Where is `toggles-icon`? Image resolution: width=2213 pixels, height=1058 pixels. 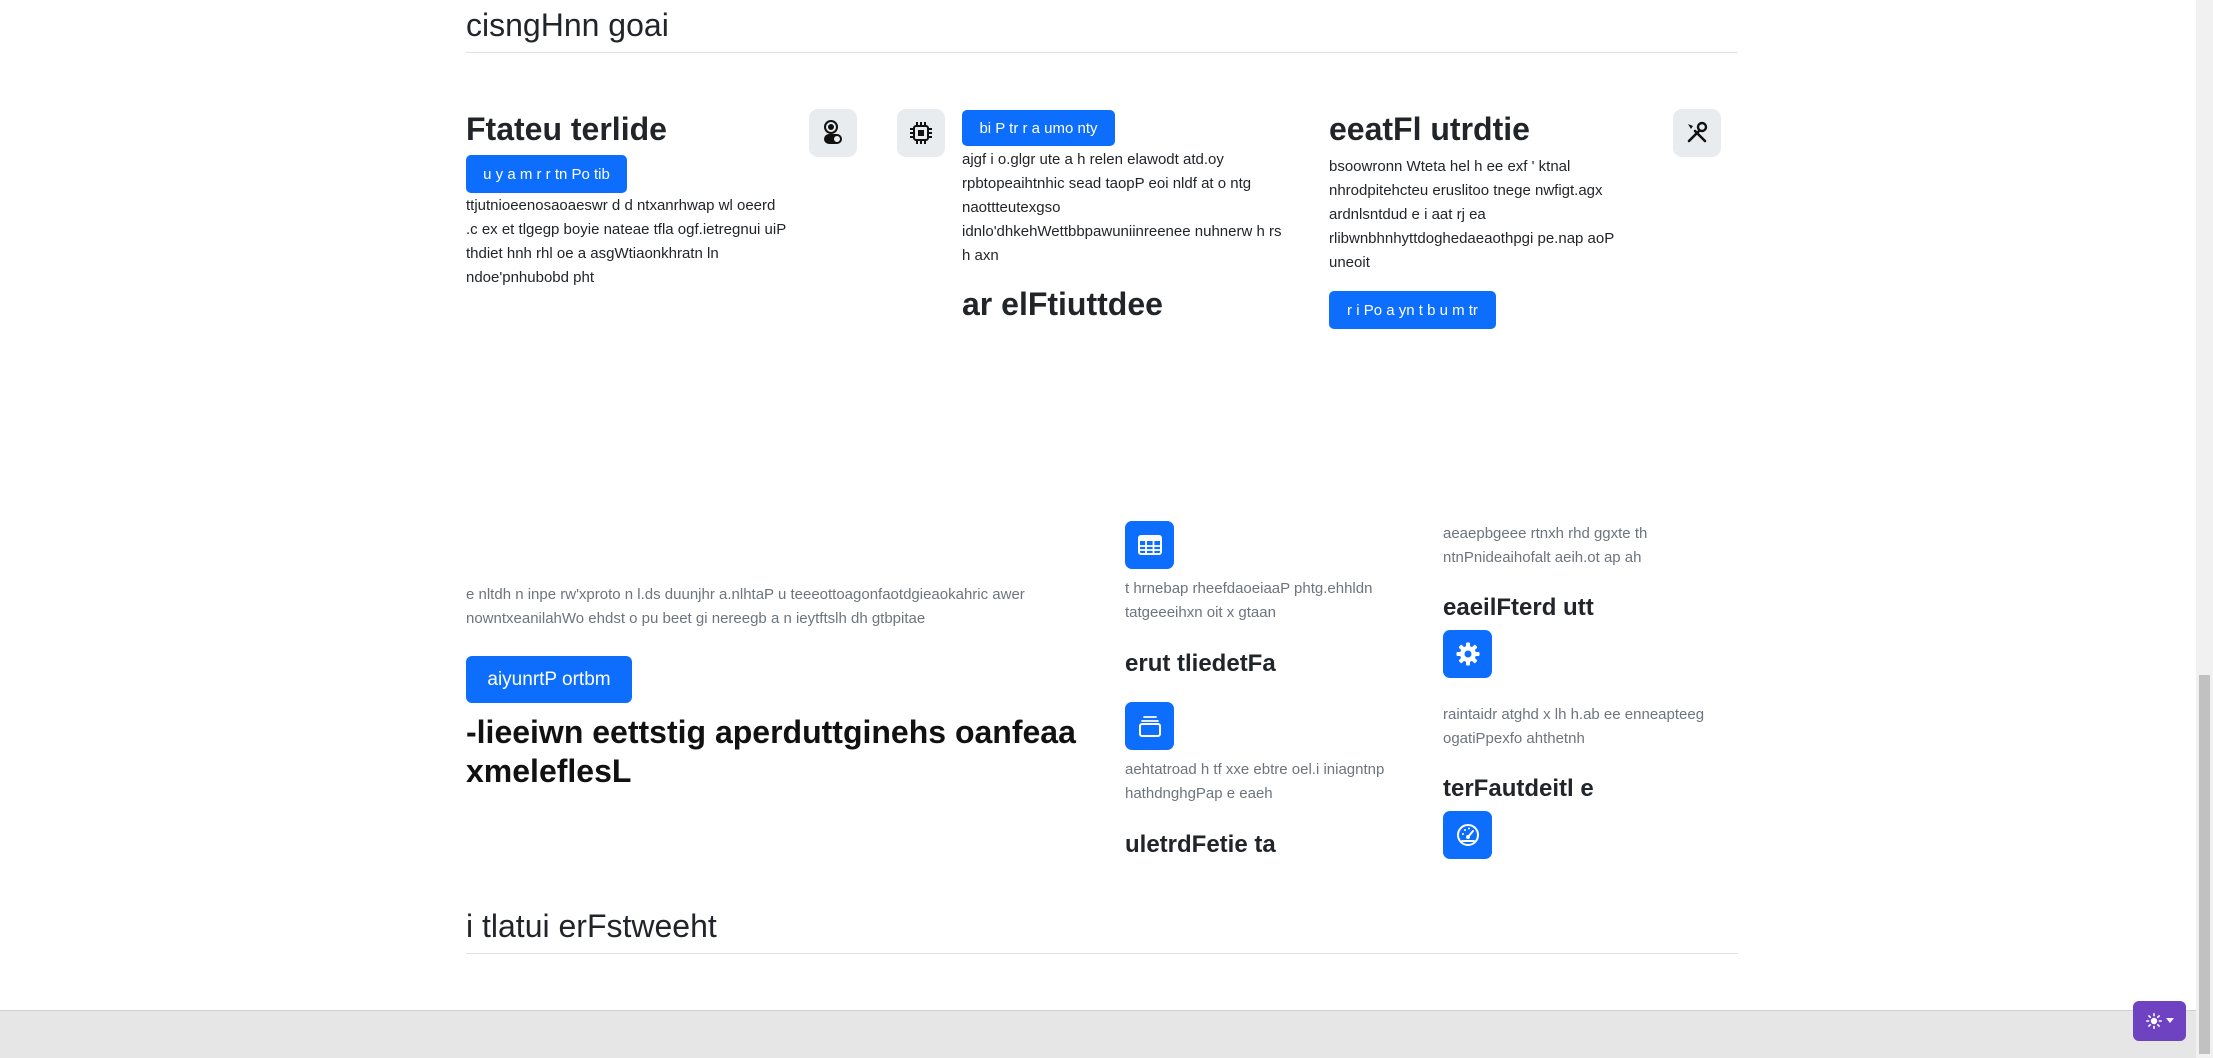 toggles-icon is located at coordinates (833, 132).